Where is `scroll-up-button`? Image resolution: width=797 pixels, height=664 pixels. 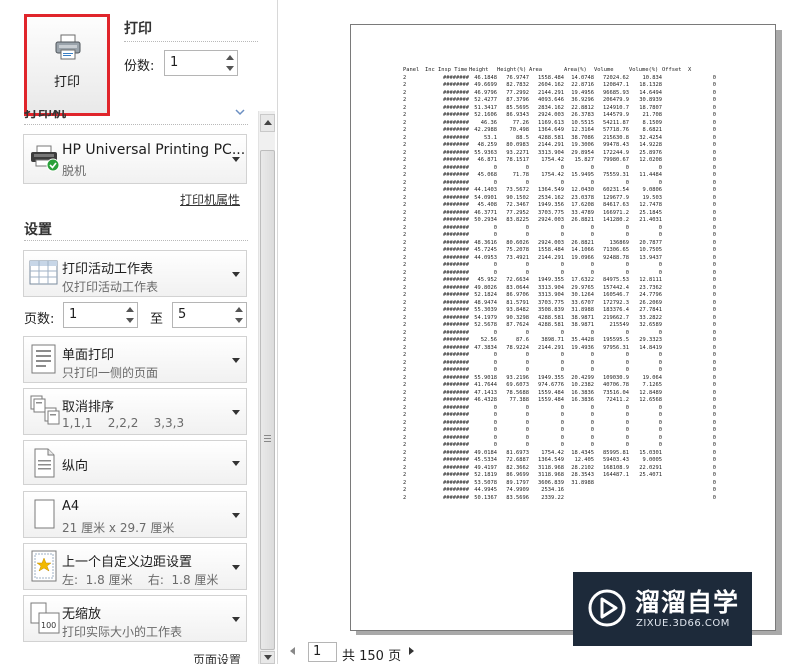 scroll-up-button is located at coordinates (267, 123).